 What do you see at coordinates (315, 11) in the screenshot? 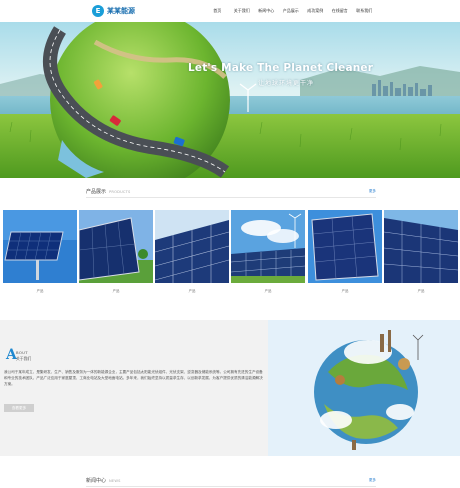
I see `nav-item-cases: 成功案例` at bounding box center [315, 11].